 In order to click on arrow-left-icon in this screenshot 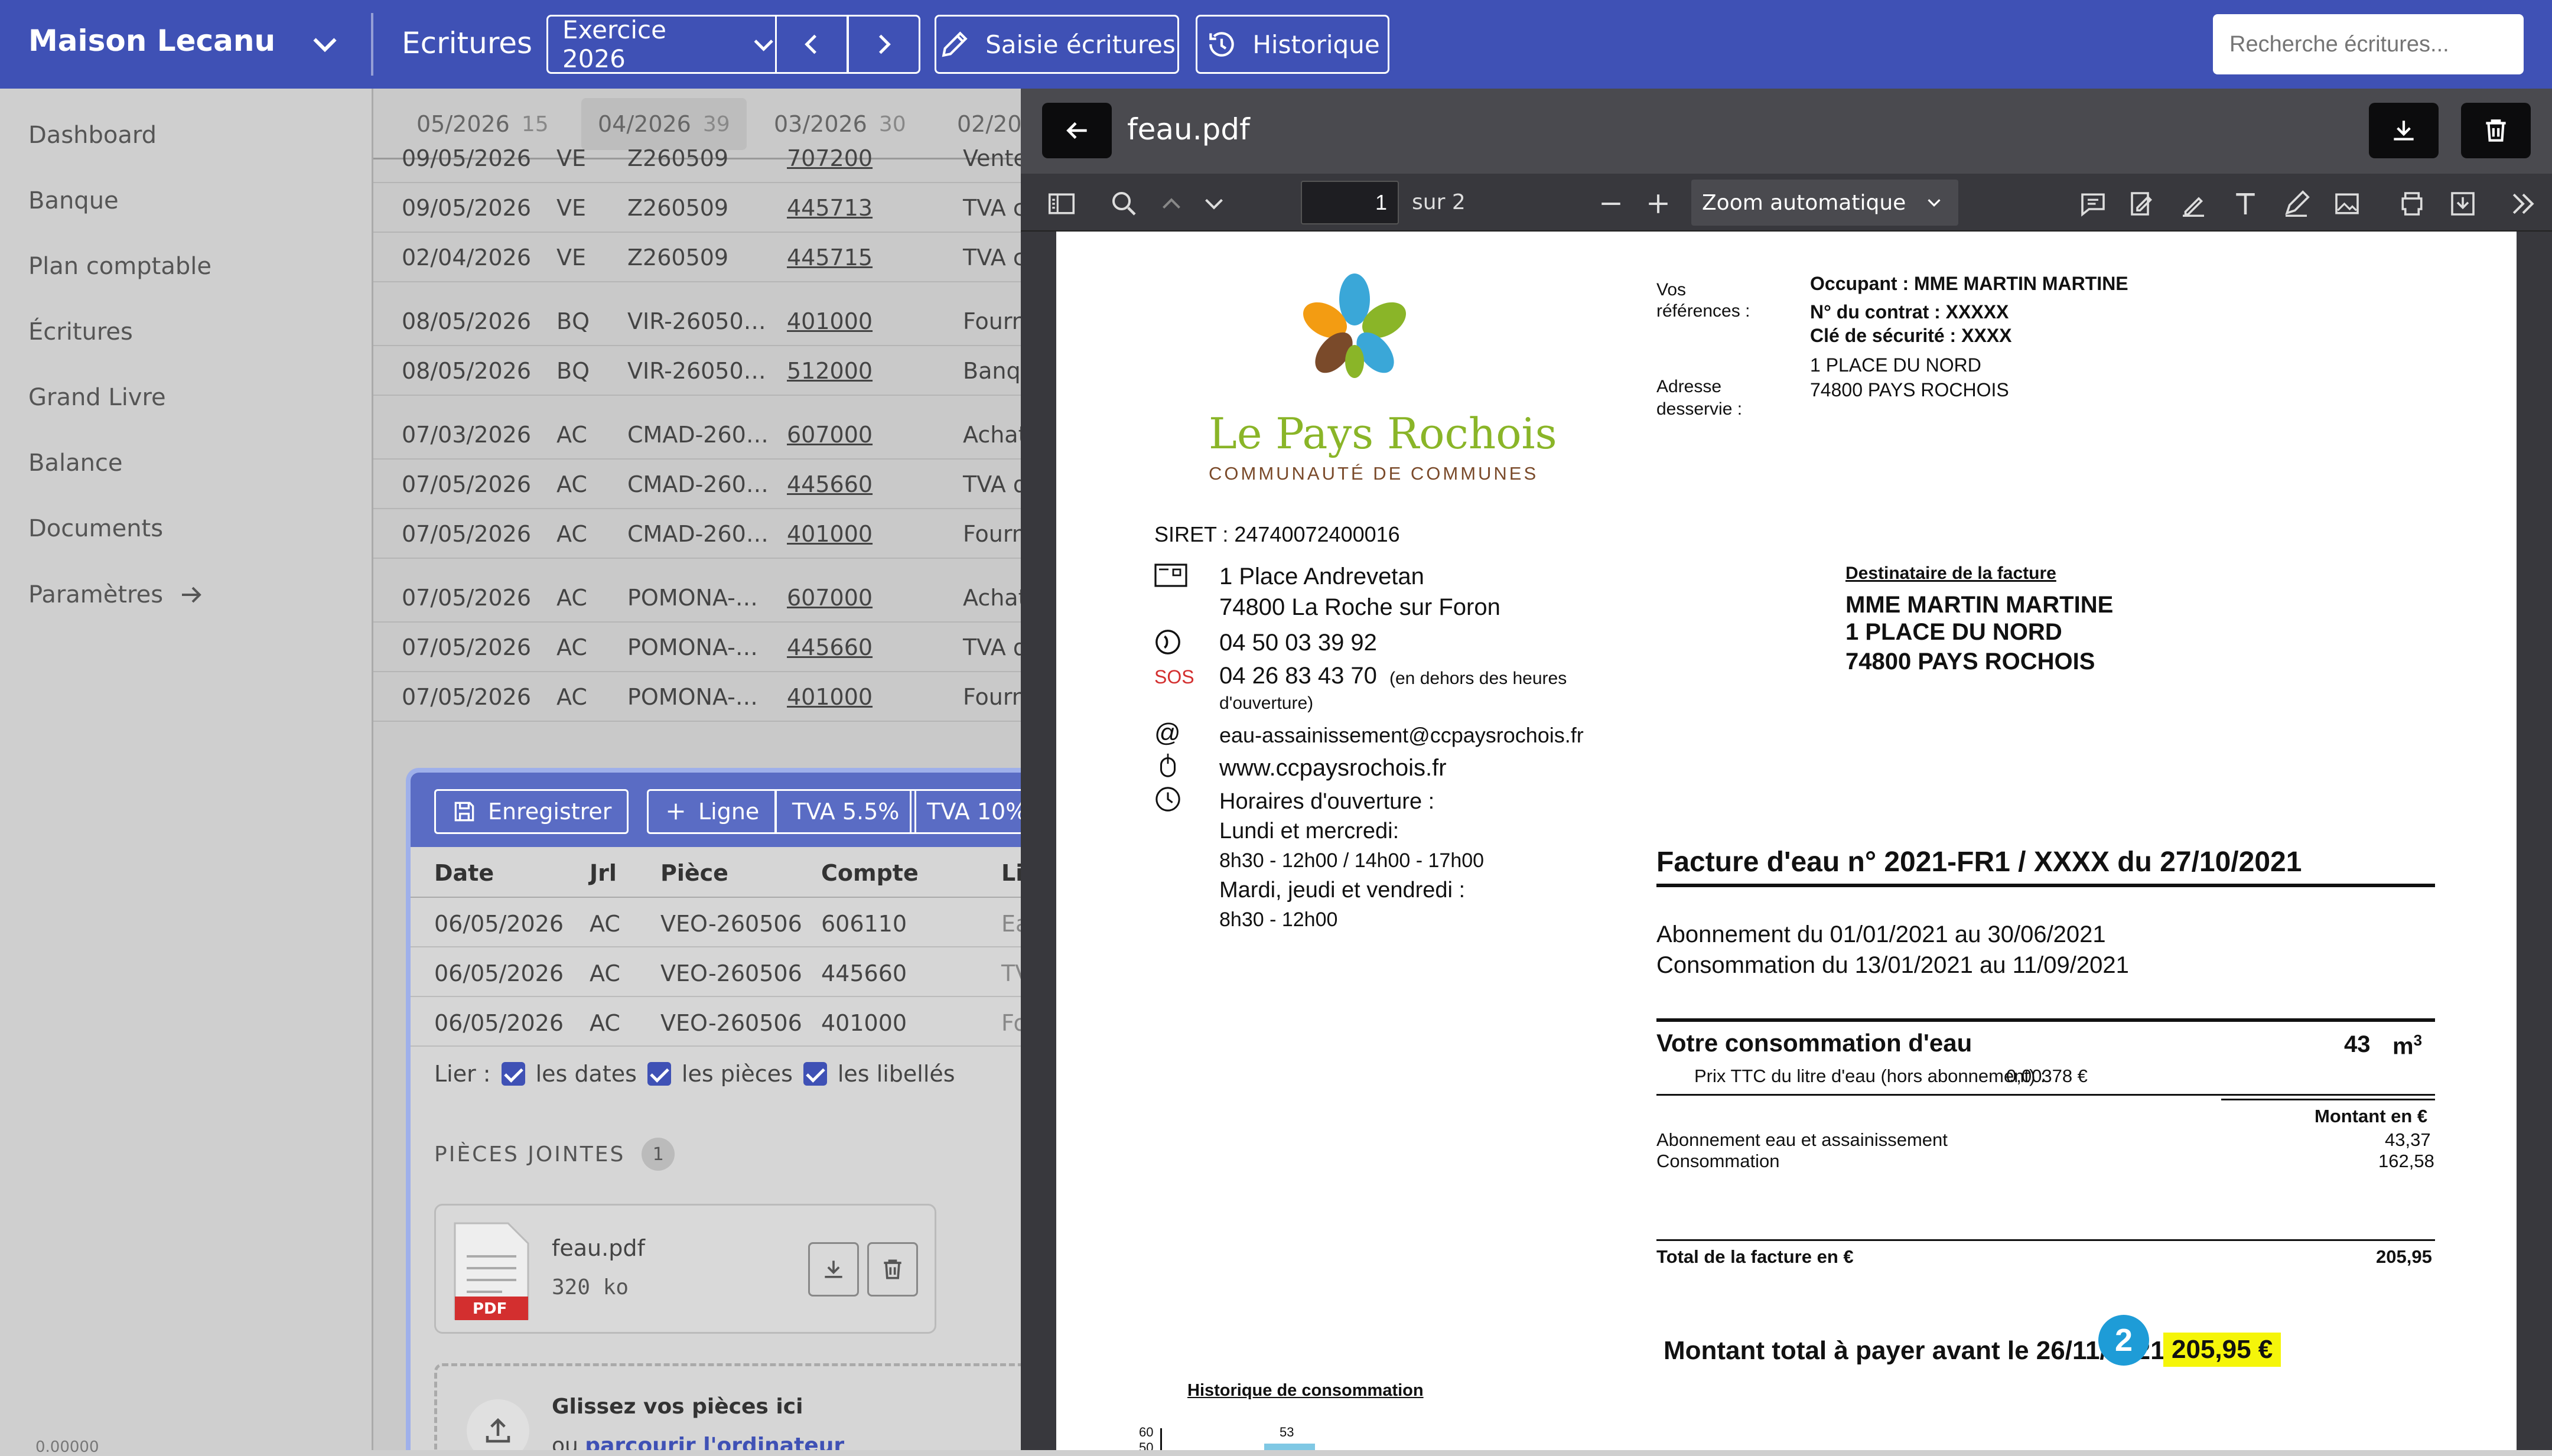, I will do `click(1076, 130)`.